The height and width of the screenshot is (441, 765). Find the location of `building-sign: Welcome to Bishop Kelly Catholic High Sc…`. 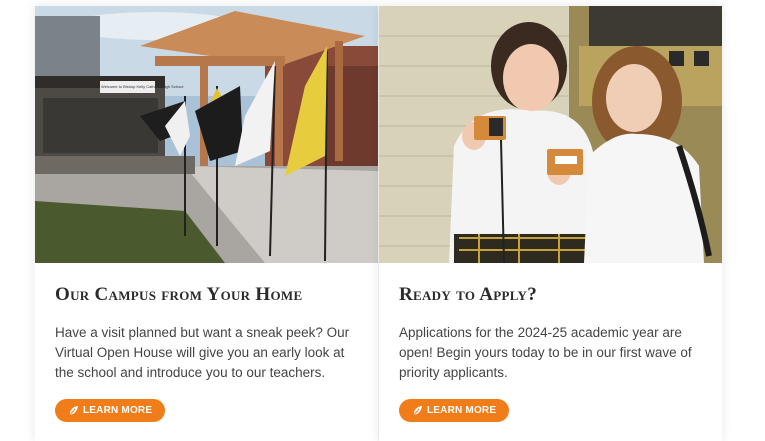

building-sign: Welcome to Bishop Kelly Catholic High Sc… is located at coordinates (142, 86).